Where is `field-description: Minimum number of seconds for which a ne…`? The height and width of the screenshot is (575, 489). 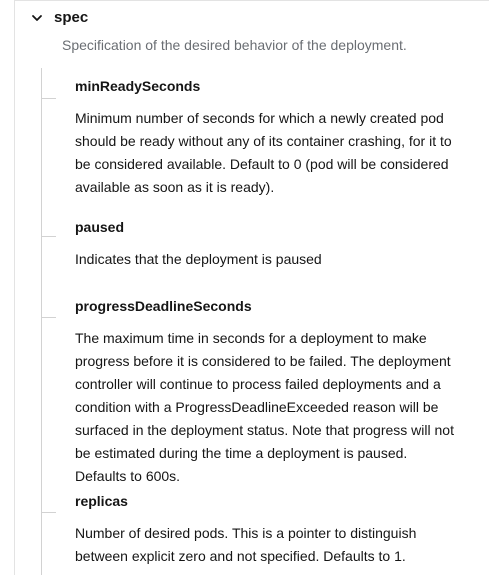 field-description: Minimum number of seconds for which a ne… is located at coordinates (263, 152).